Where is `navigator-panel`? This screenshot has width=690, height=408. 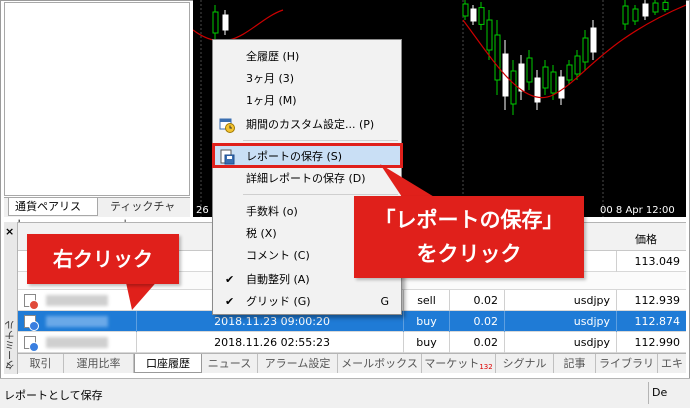 navigator-panel is located at coordinates (97, 99).